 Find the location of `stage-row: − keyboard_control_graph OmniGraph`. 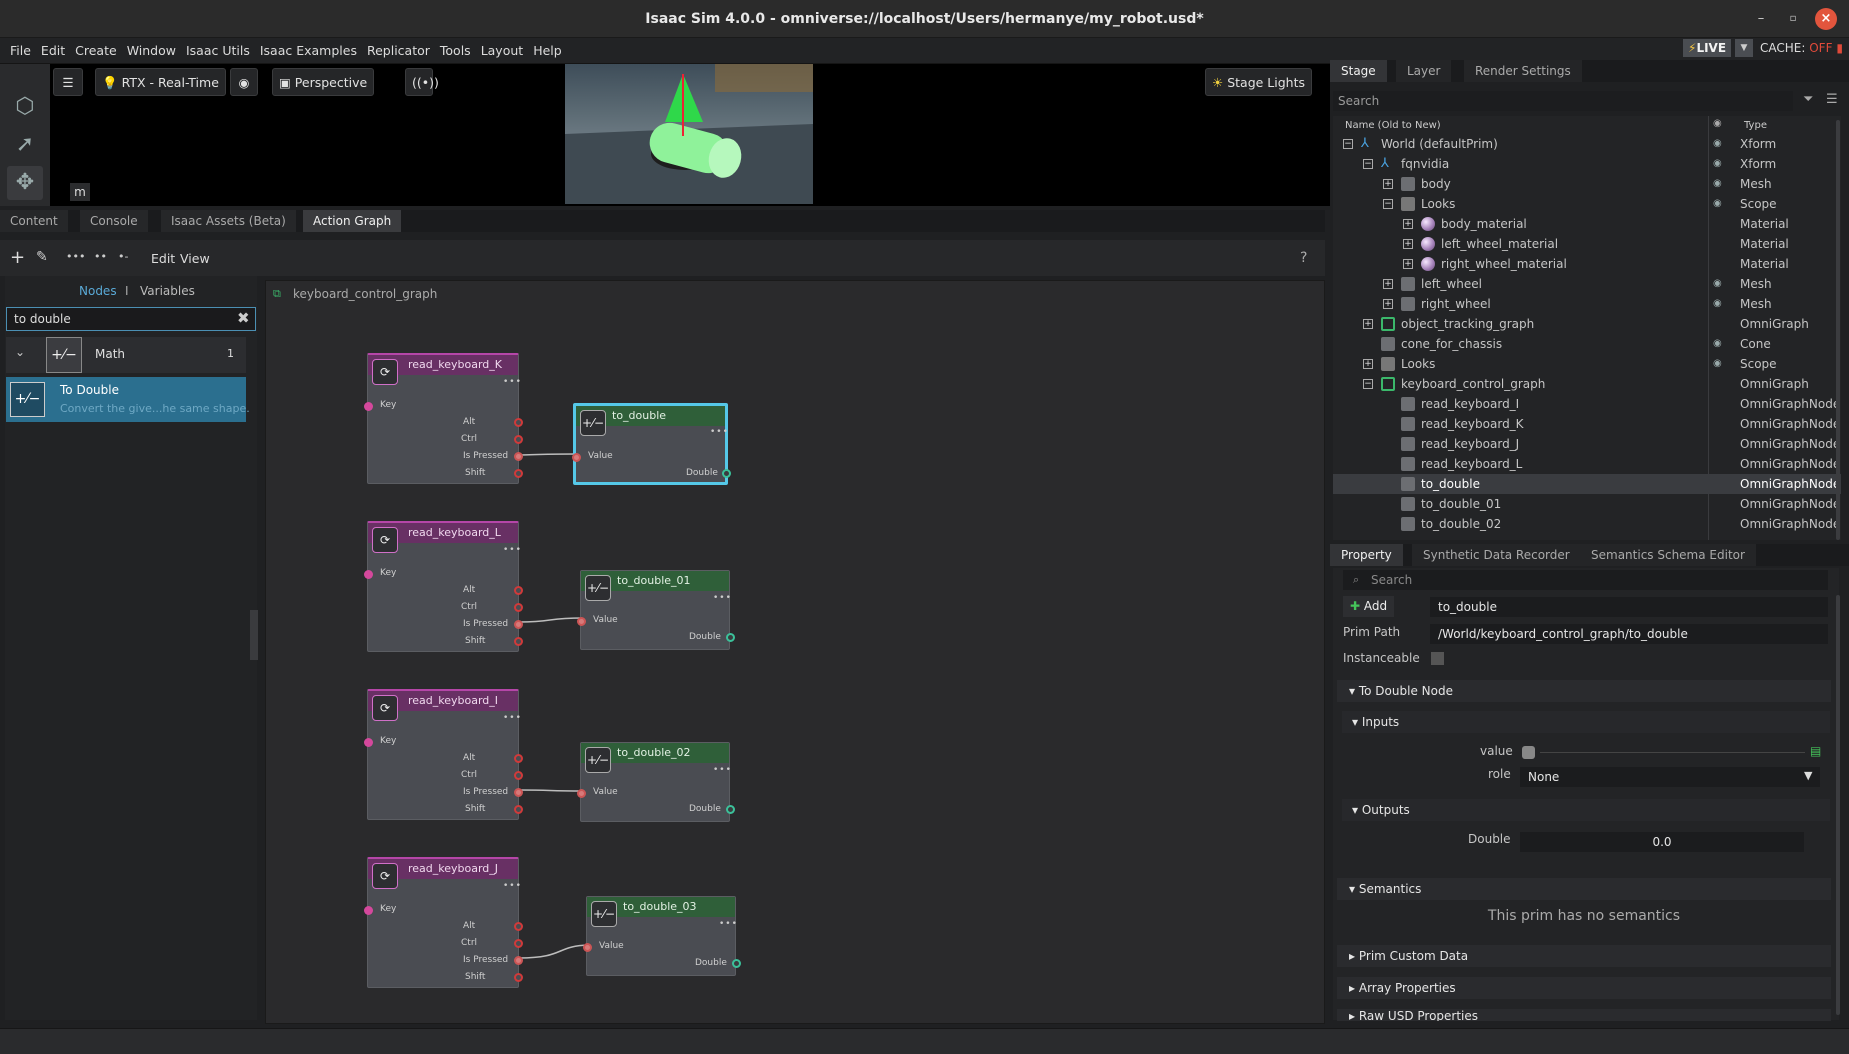

stage-row: − keyboard_control_graph OmniGraph is located at coordinates (1587, 384).